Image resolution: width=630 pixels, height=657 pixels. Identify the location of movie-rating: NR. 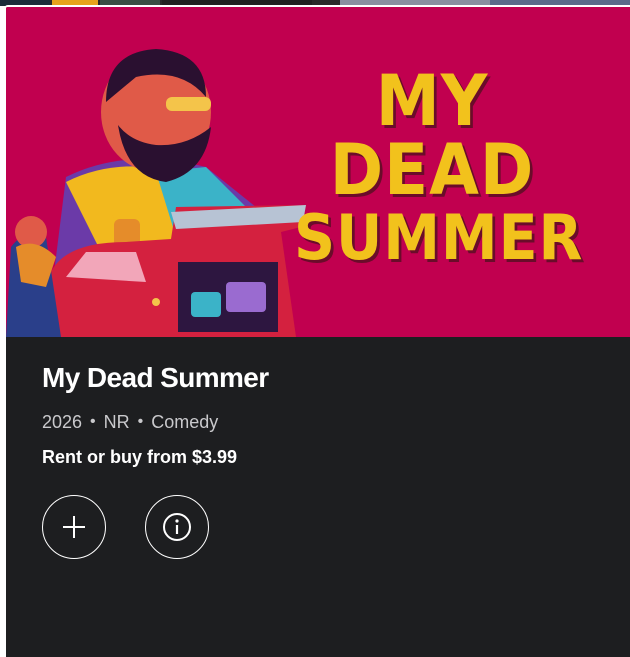
(116, 421).